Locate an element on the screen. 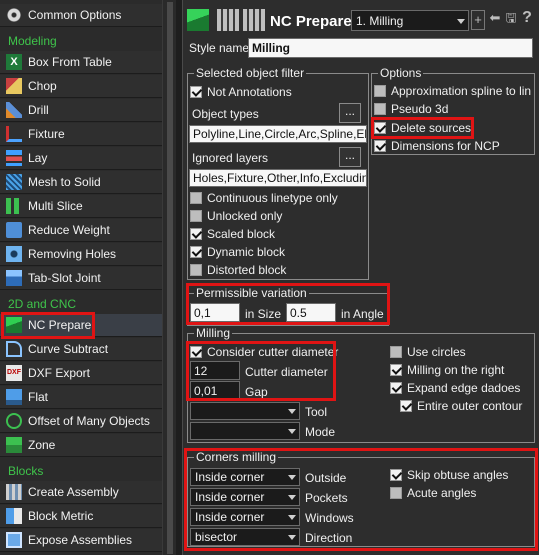  sidebar-item-label: Removing Holes is located at coordinates (72, 254).